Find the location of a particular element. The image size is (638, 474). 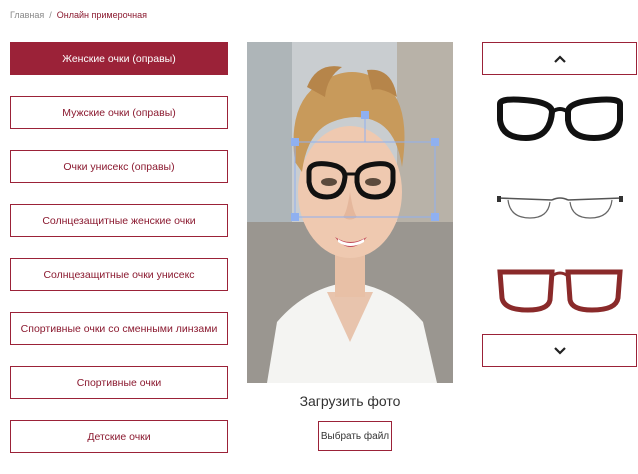

category-sport-glasses-button: Спортивные очки is located at coordinates (119, 382).